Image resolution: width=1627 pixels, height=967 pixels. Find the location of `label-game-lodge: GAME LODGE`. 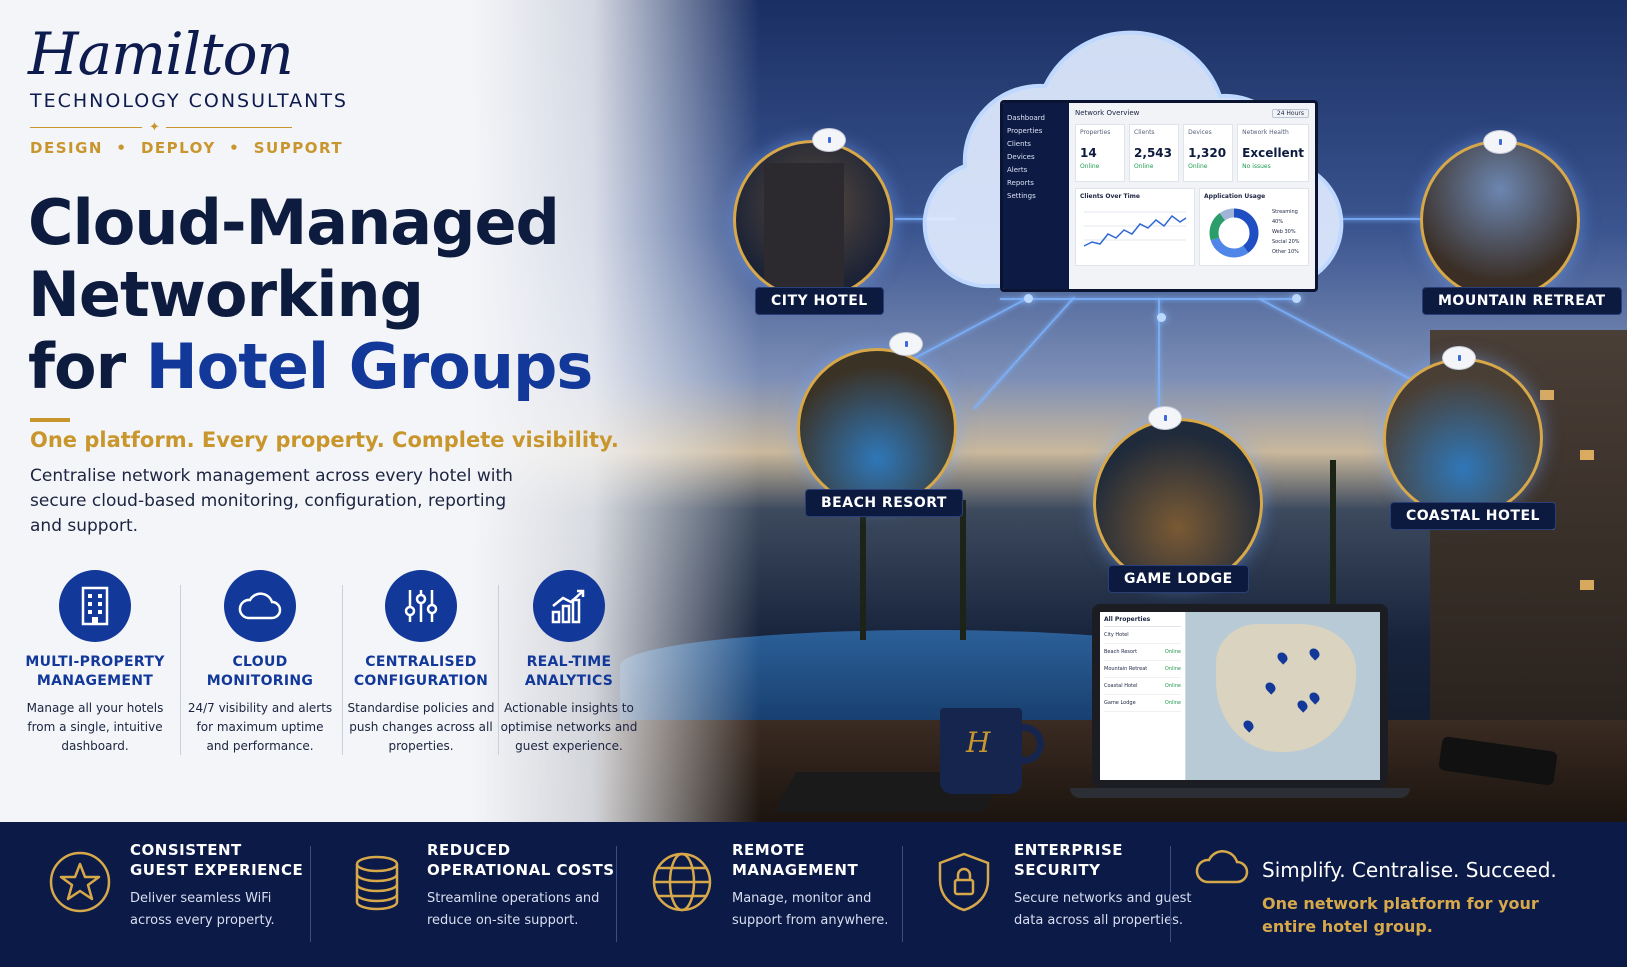

label-game-lodge: GAME LODGE is located at coordinates (1178, 579).